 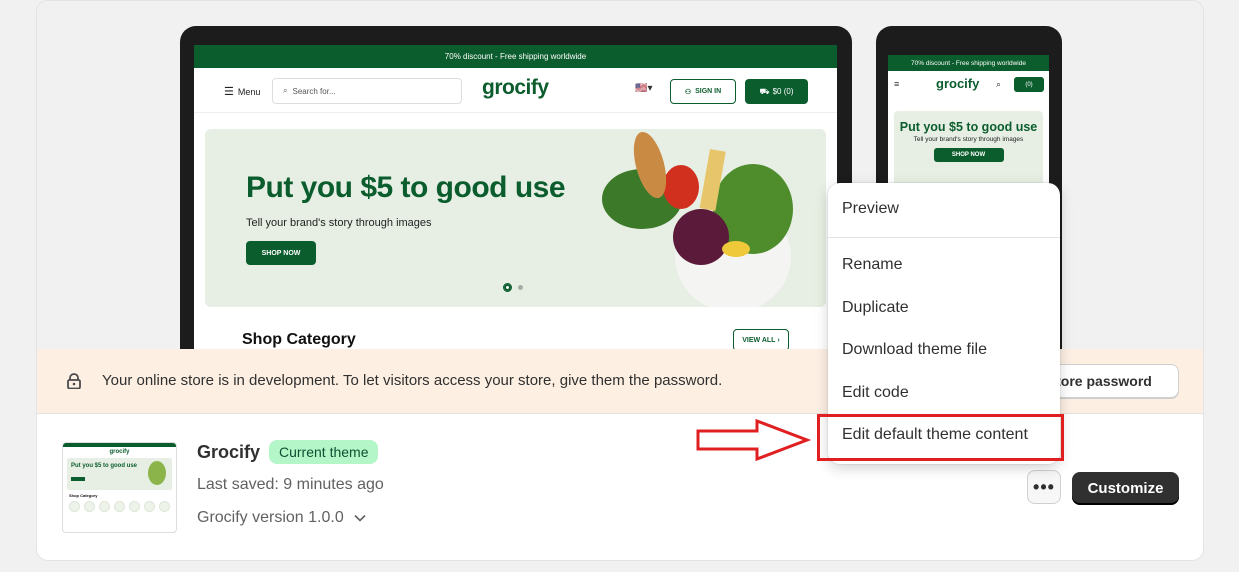 I want to click on mobile-announcement-bar: 70% discount - Free shipping worldwide, so click(x=968, y=63).